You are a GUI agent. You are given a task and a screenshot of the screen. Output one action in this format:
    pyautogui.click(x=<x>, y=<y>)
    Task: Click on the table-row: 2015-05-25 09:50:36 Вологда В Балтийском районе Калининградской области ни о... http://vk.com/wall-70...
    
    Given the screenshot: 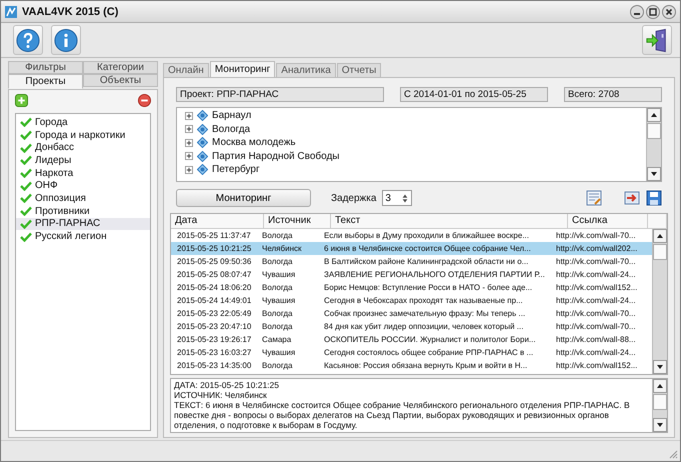 What is the action you would take?
    pyautogui.click(x=411, y=261)
    